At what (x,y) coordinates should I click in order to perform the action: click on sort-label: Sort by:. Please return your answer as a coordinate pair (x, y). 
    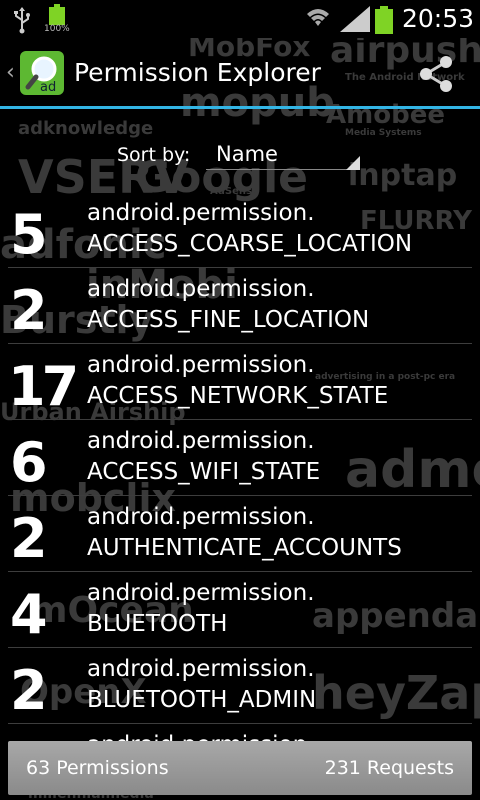
    Looking at the image, I should click on (154, 155).